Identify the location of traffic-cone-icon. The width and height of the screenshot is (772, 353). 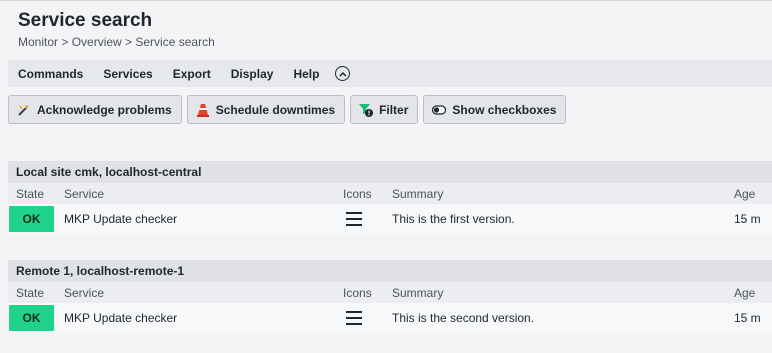
(203, 110).